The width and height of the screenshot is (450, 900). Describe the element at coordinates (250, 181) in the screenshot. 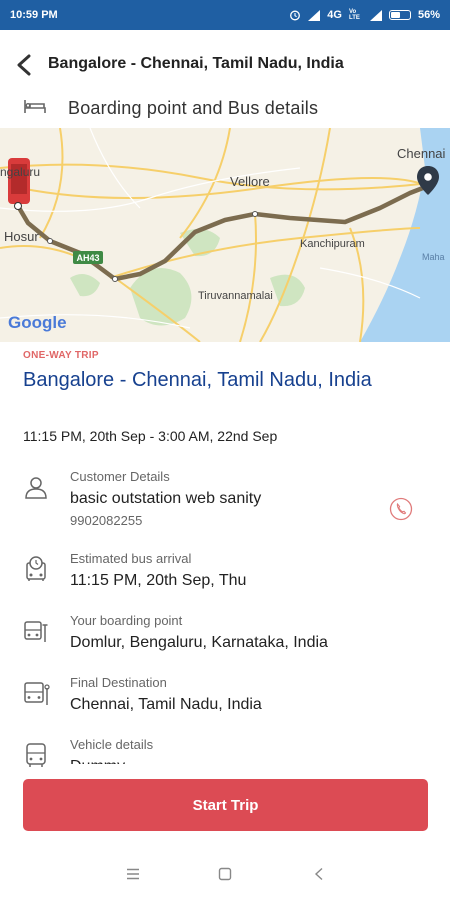

I see `map-label-vellore: Vellore` at that location.